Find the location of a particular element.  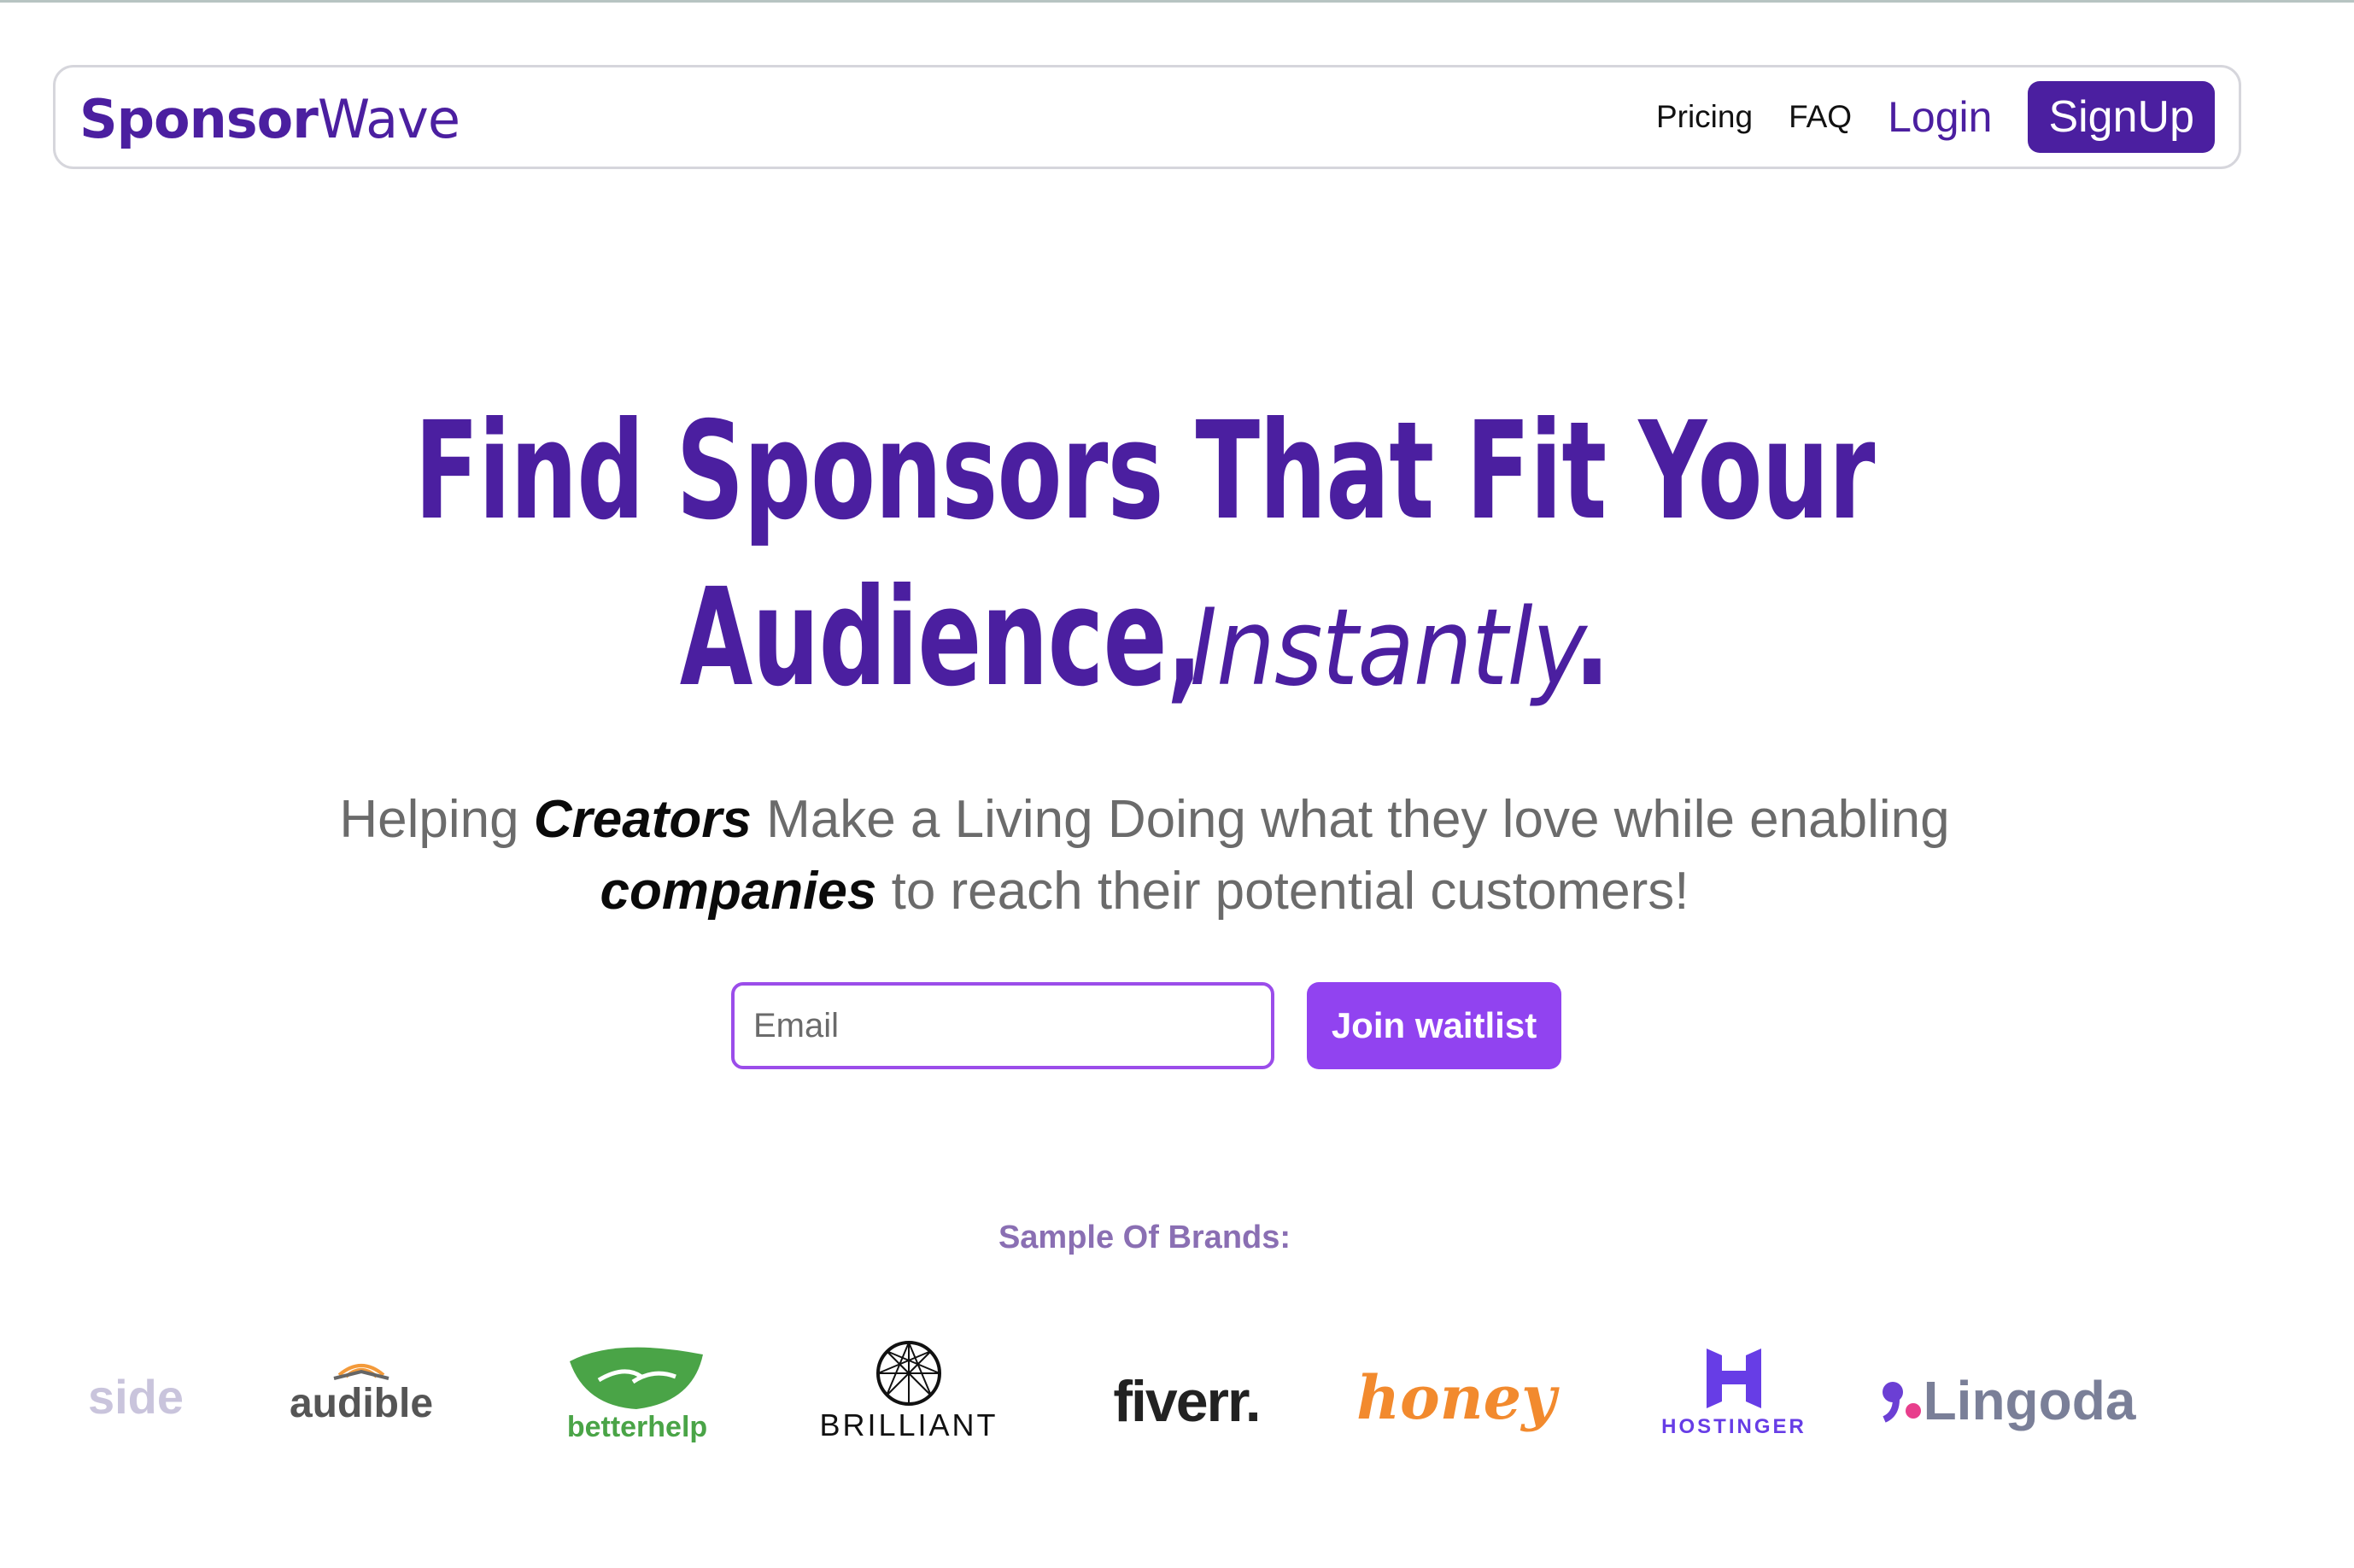

brand-logo-fiverr: fiverr. is located at coordinates (1187, 1401).